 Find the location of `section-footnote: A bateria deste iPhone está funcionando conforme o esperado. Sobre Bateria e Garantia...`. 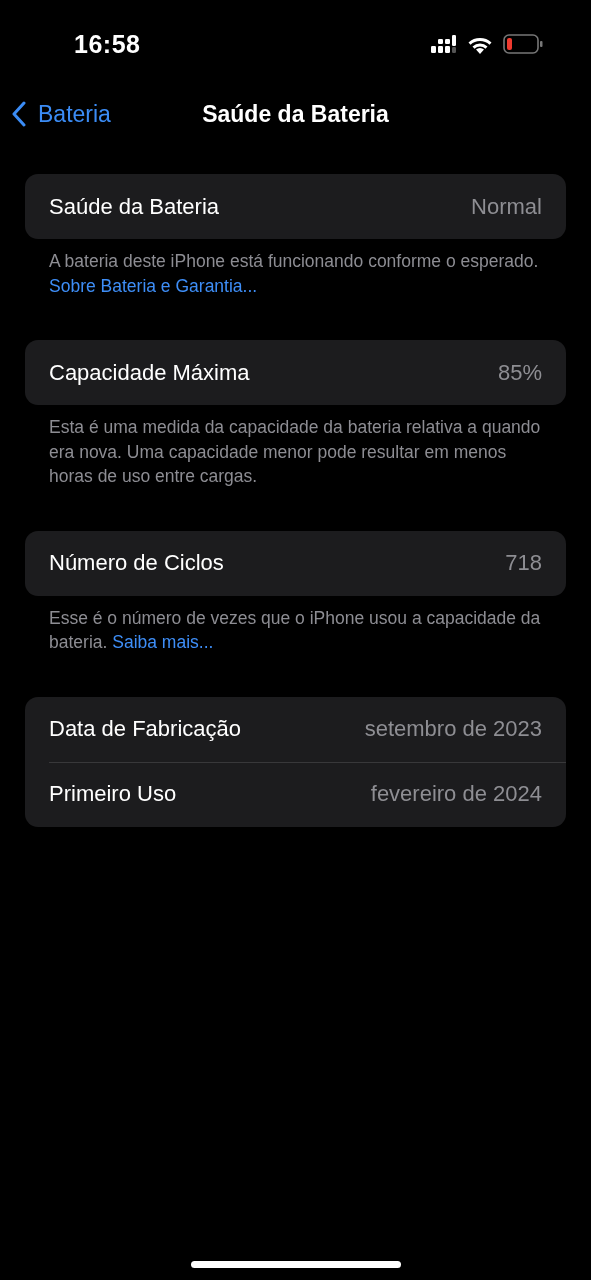

section-footnote: A bateria deste iPhone está funcionando conforme o esperado. Sobre Bateria e Garantia... is located at coordinates (294, 274).